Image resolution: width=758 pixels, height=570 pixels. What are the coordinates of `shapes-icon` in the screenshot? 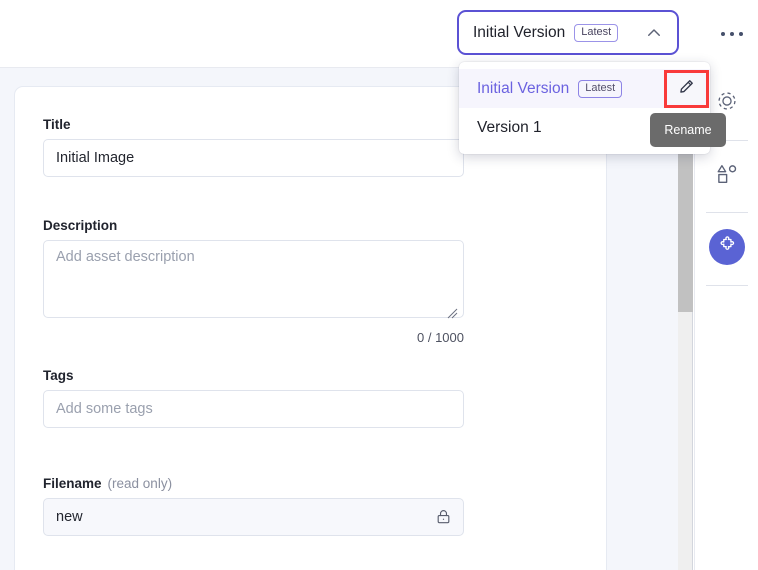 It's located at (727, 176).